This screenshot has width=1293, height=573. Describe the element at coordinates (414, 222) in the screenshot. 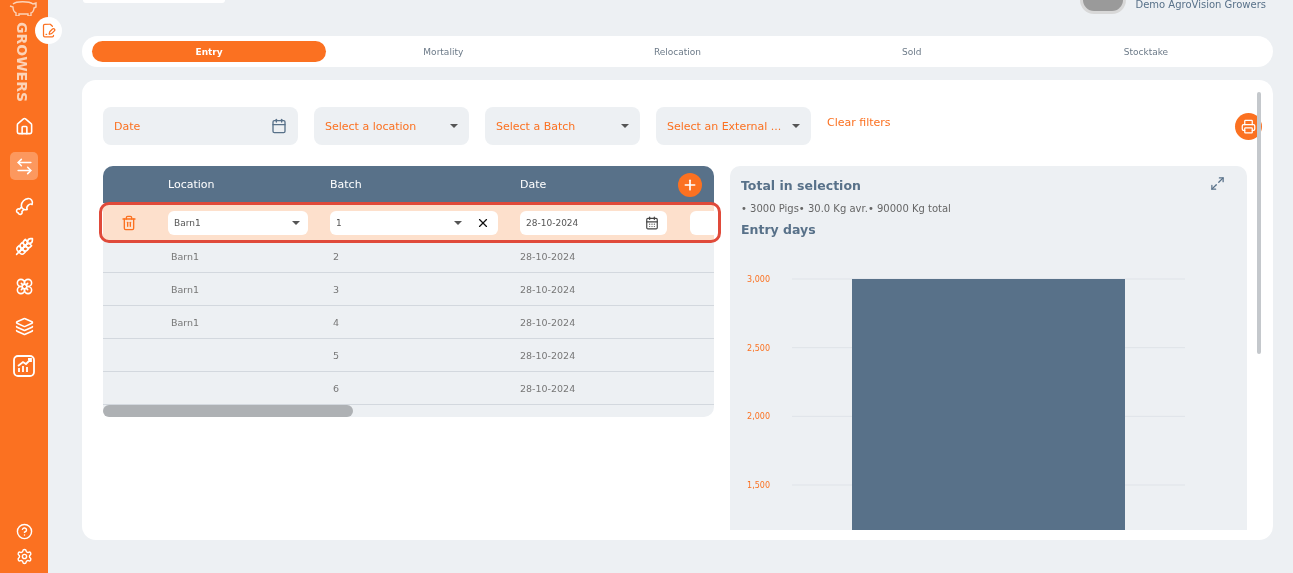

I see `batch-select: 1` at that location.